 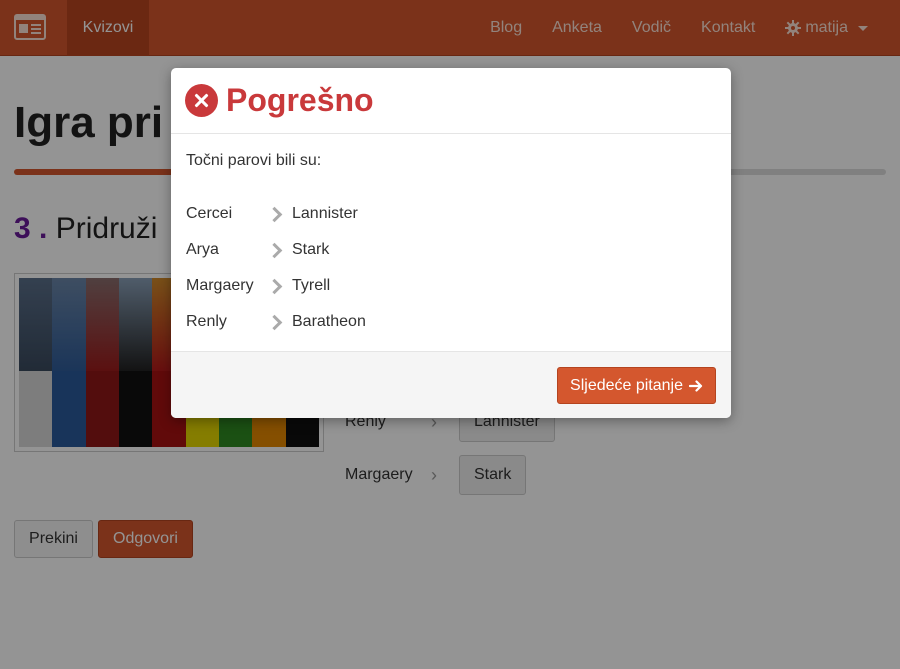 I want to click on pair-left: Renly, so click(x=206, y=321).